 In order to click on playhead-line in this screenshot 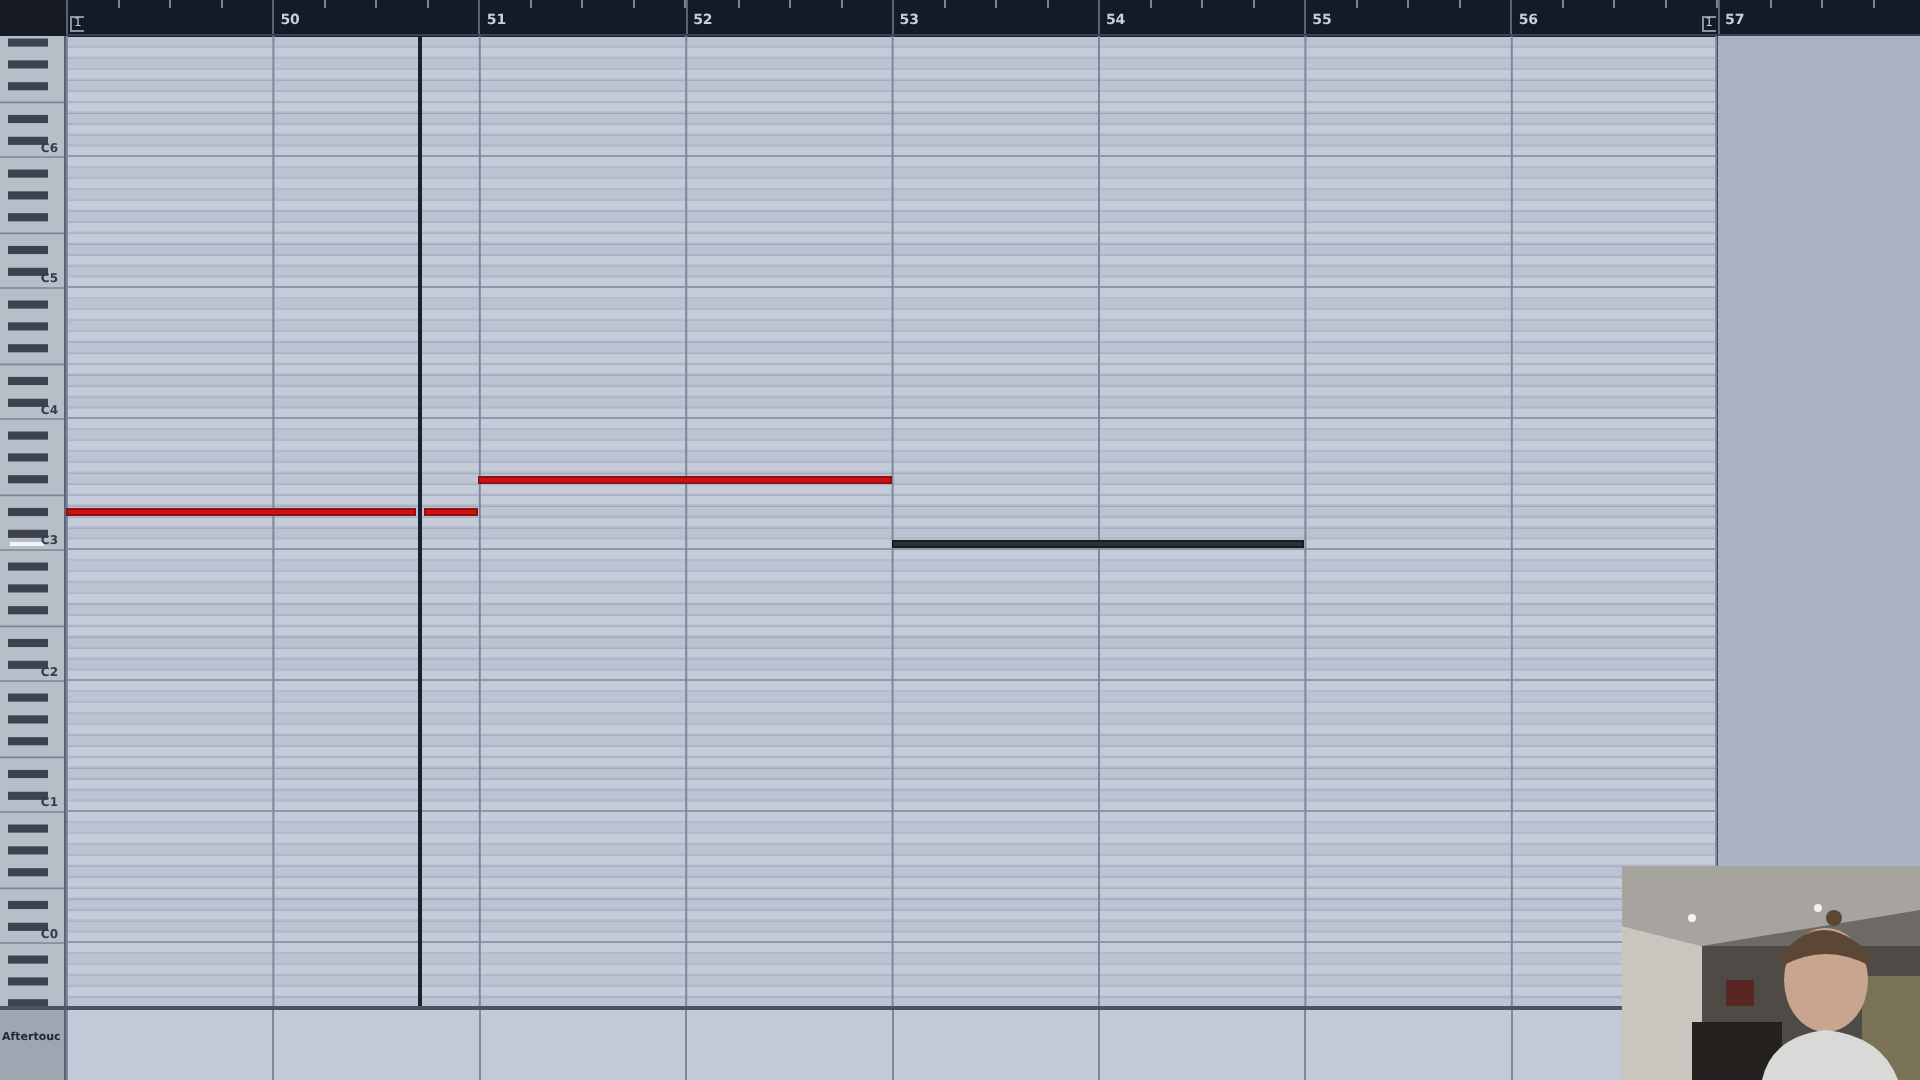, I will do `click(420, 521)`.